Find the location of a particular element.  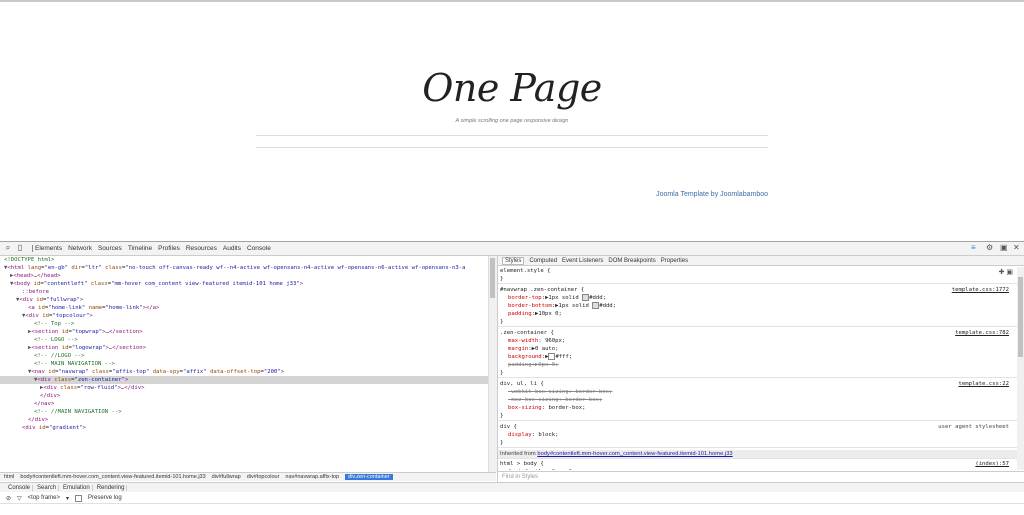

tab-properties: Properties is located at coordinates (674, 261).